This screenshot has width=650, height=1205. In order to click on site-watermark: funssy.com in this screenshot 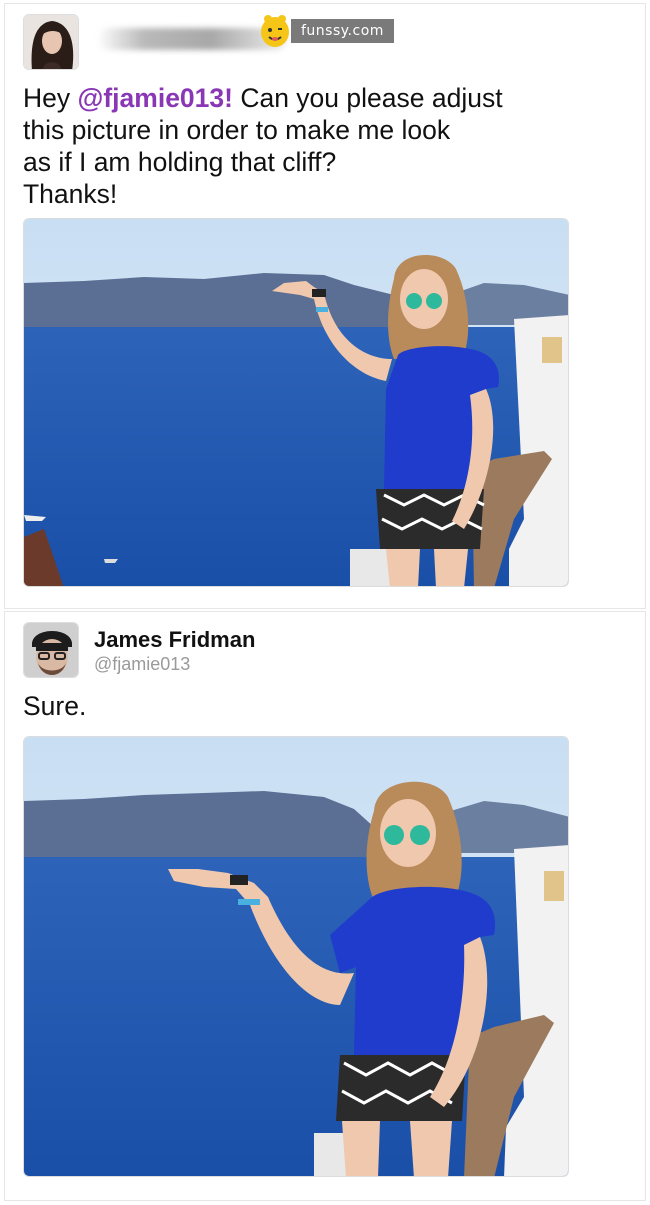, I will do `click(325, 31)`.